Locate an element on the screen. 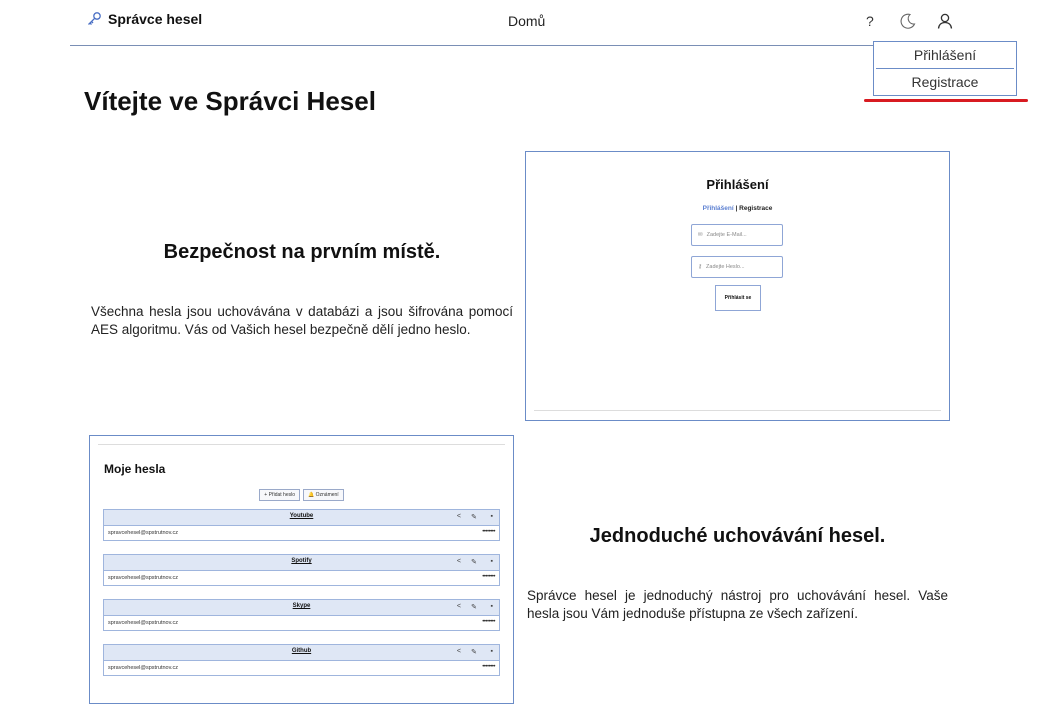  key-icon is located at coordinates (94, 18).